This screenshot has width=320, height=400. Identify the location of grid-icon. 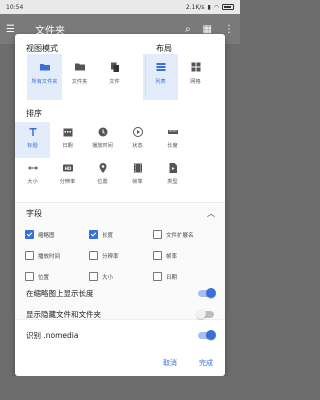
(195, 67).